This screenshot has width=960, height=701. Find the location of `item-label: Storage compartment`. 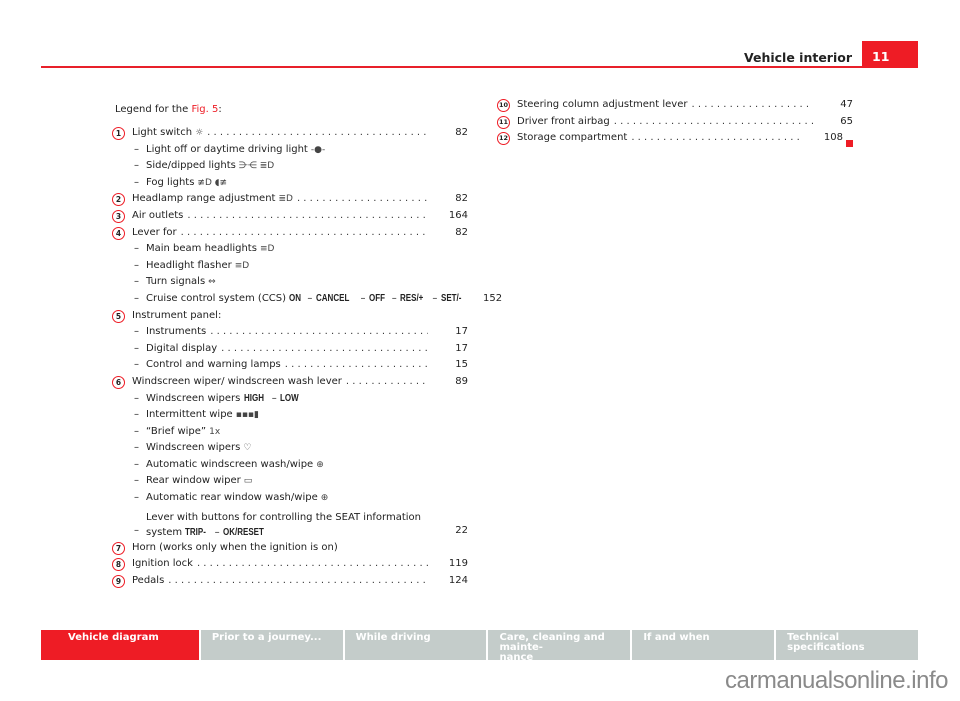

item-label: Storage compartment is located at coordinates (562, 138).